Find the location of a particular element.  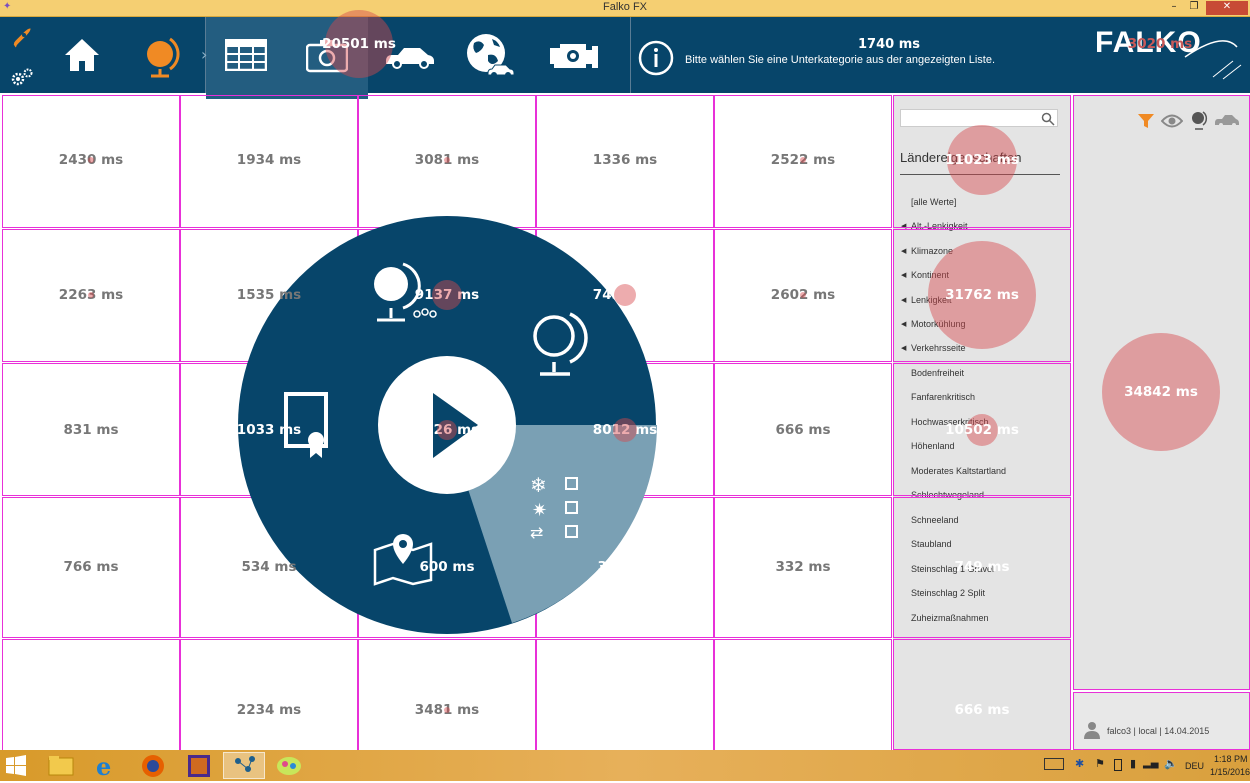

timing-label: 34842 ms is located at coordinates (1161, 392).